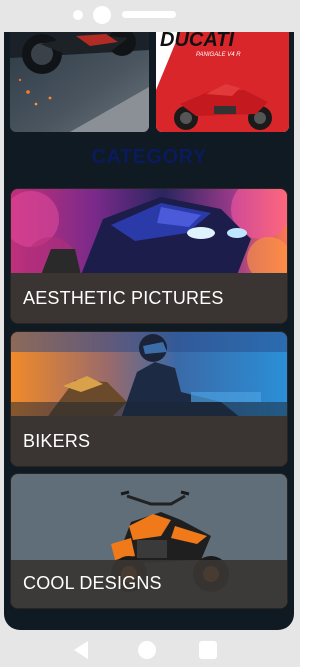 This screenshot has height=667, width=320. What do you see at coordinates (102, 15) in the screenshot?
I see `front-camera-icon` at bounding box center [102, 15].